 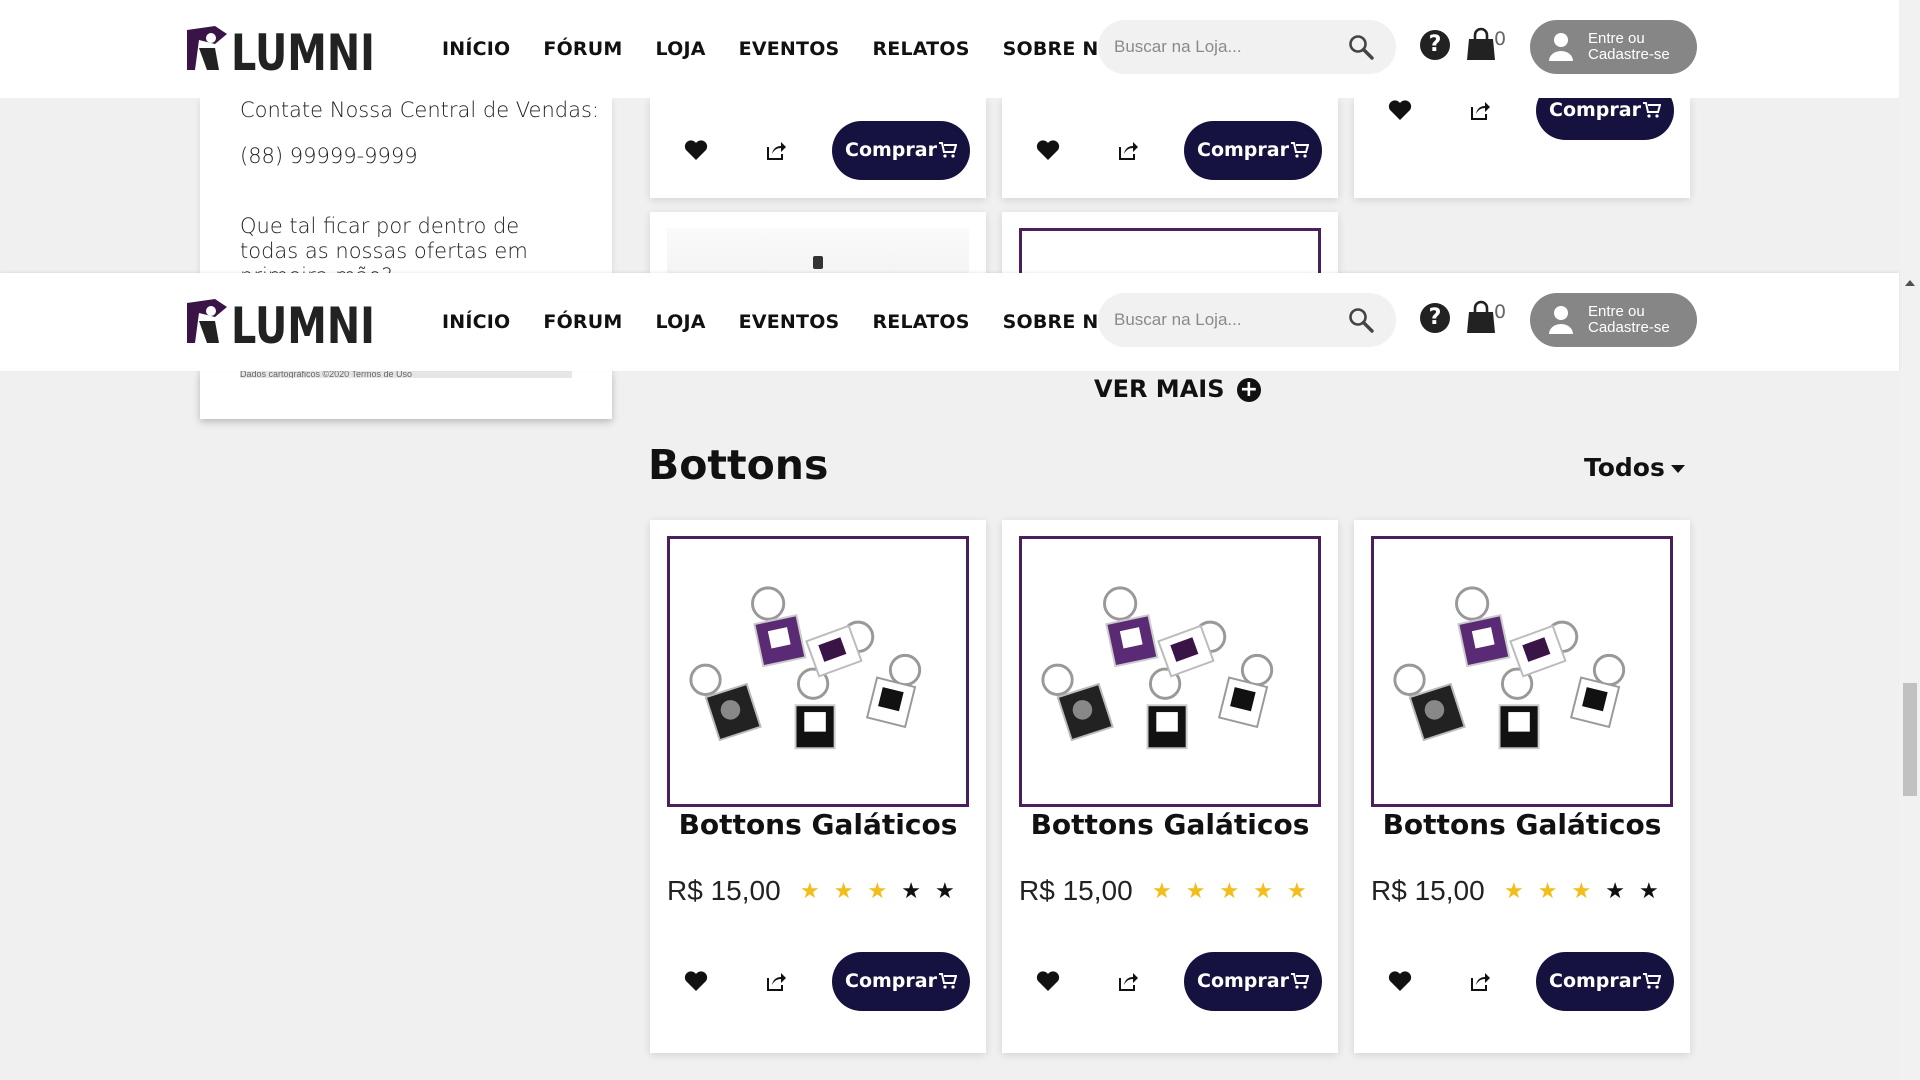 What do you see at coordinates (738, 465) in the screenshot?
I see `section-title: Bottons` at bounding box center [738, 465].